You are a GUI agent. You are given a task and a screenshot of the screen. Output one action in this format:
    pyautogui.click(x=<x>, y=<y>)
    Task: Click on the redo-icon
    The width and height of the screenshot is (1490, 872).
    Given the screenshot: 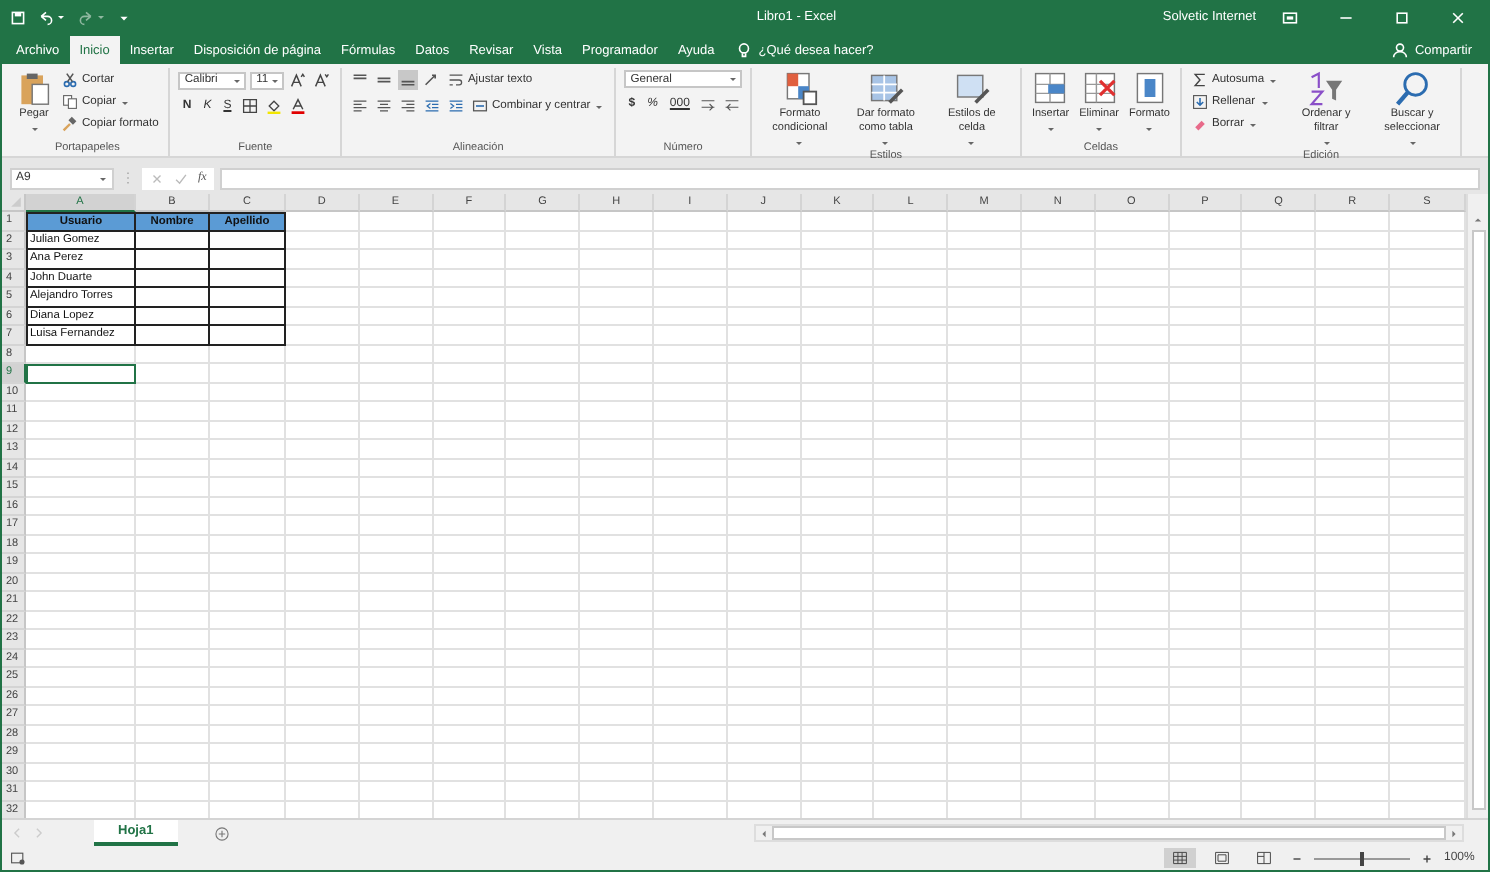 What is the action you would take?
    pyautogui.click(x=86, y=17)
    